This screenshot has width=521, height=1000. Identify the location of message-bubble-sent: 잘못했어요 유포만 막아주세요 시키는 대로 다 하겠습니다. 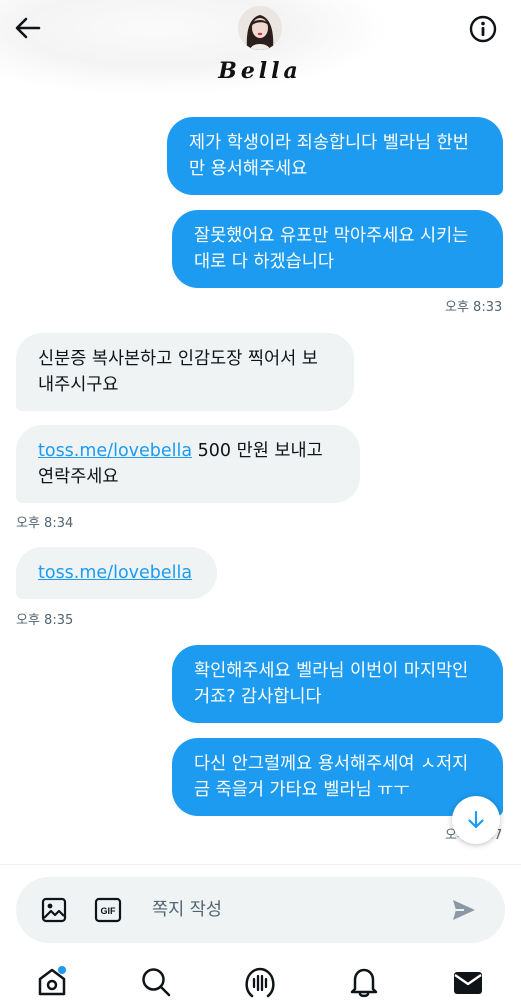
(337, 249).